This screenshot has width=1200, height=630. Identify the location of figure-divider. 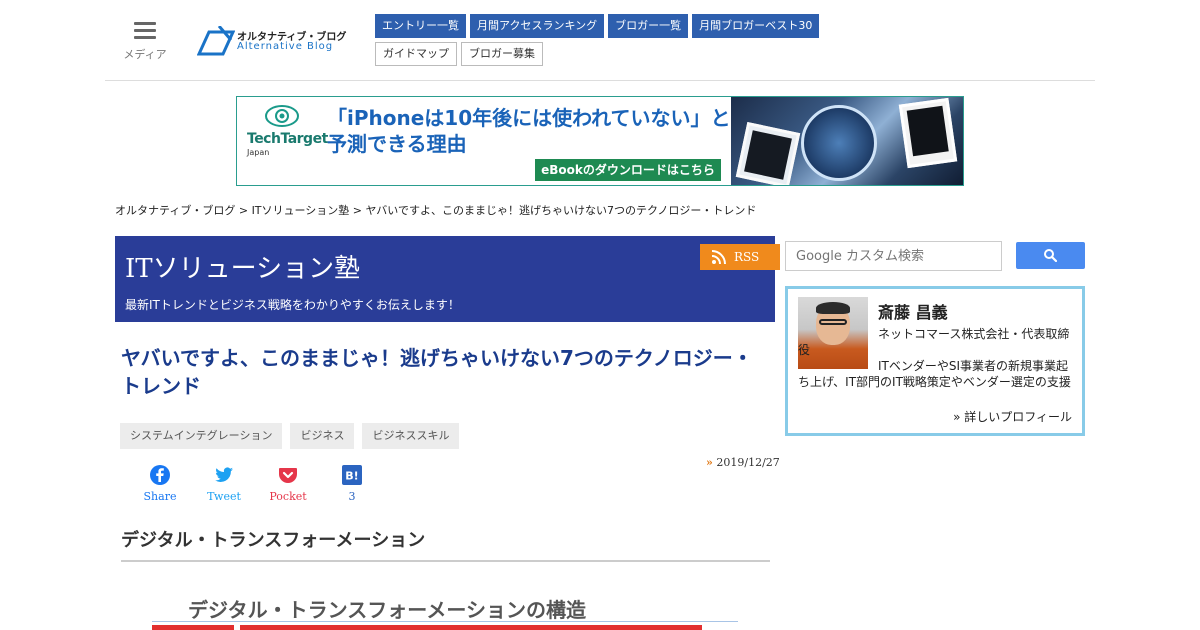
(445, 621).